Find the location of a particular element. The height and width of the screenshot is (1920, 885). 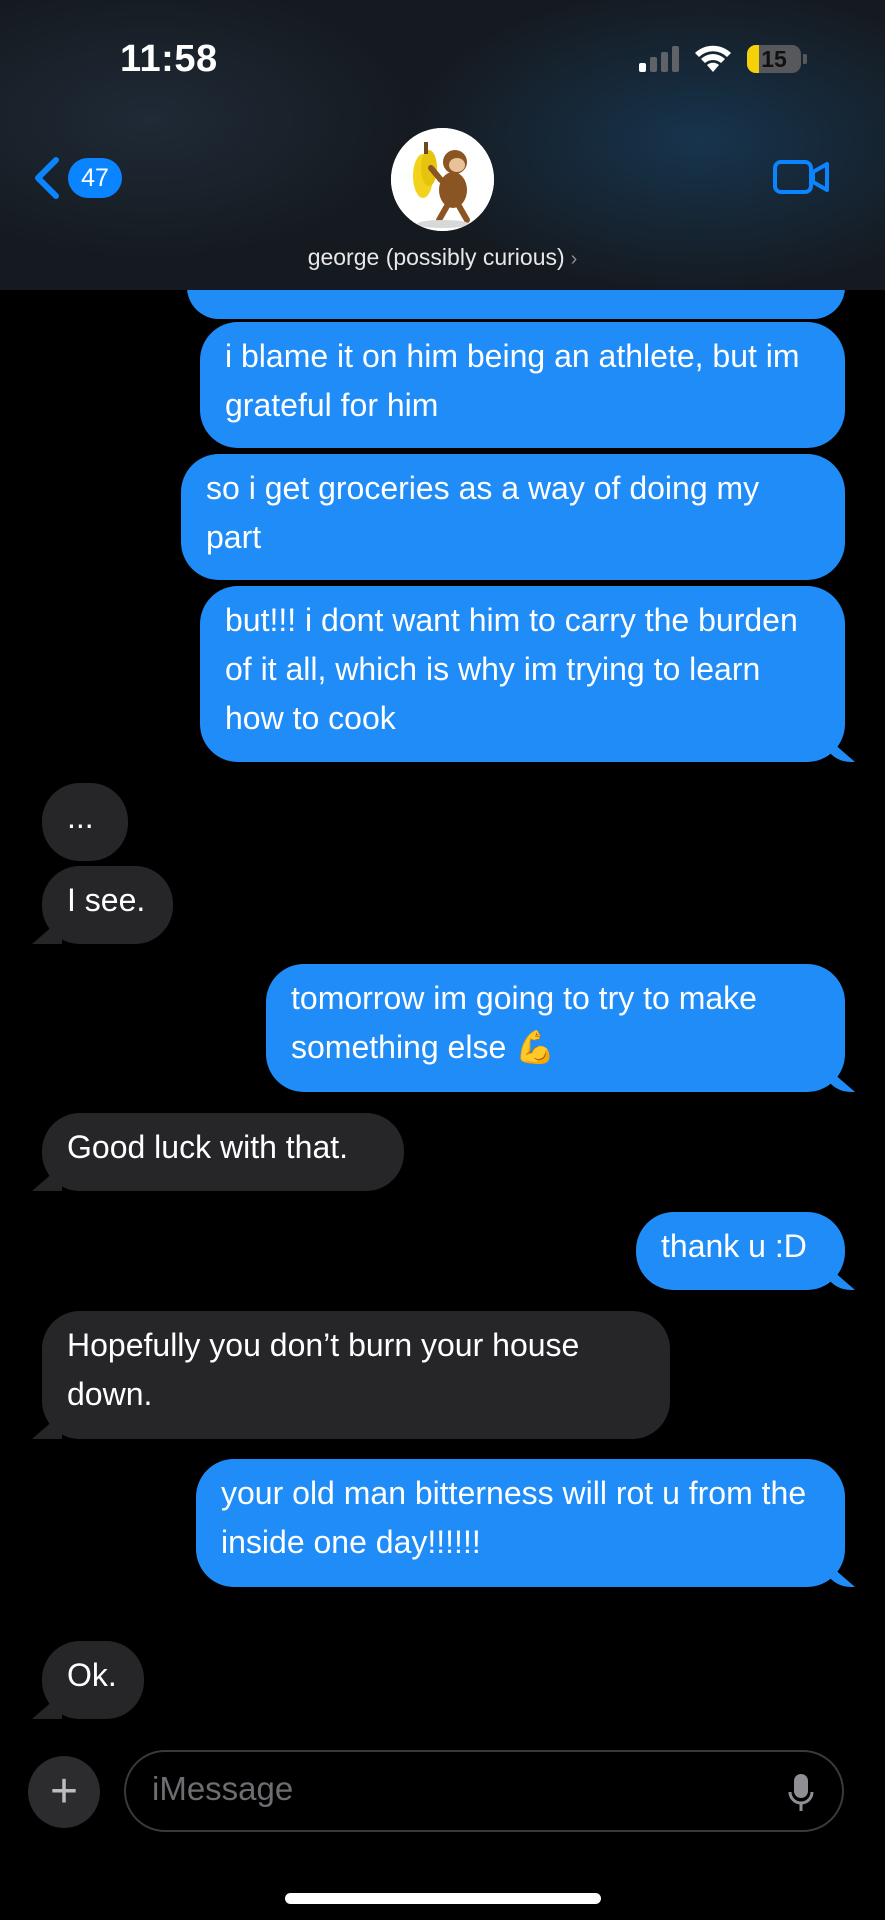

unread-count-badge: 47 is located at coordinates (95, 178).